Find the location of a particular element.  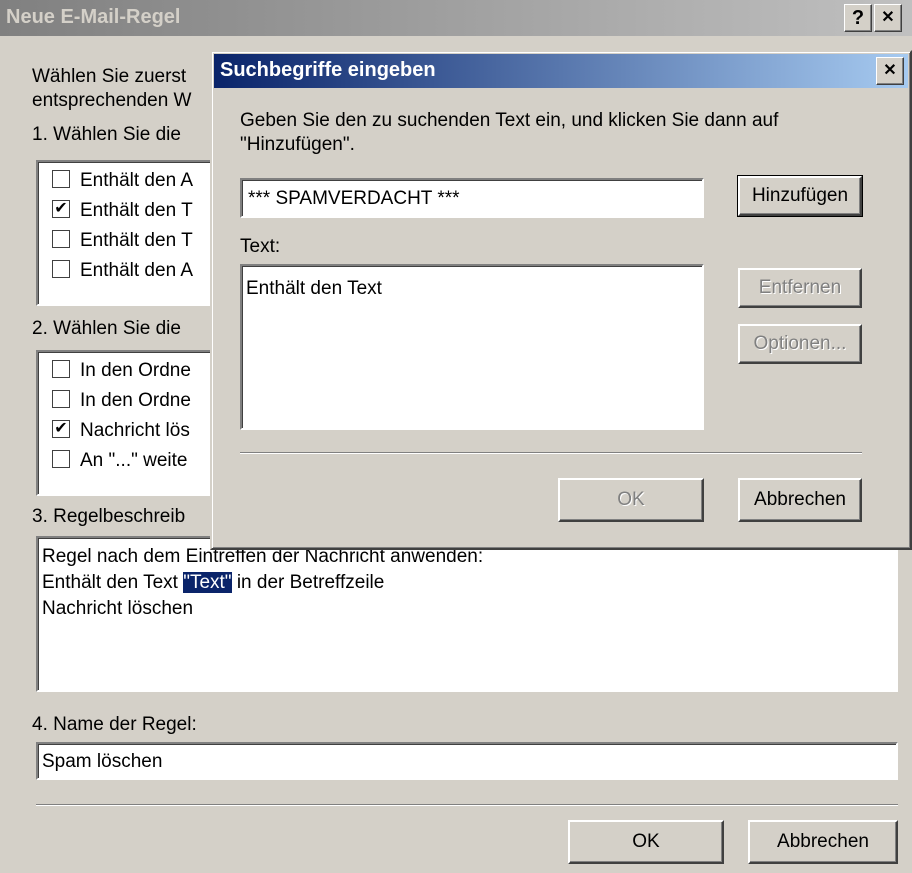

text-list: Enthält den Text is located at coordinates (472, 347).